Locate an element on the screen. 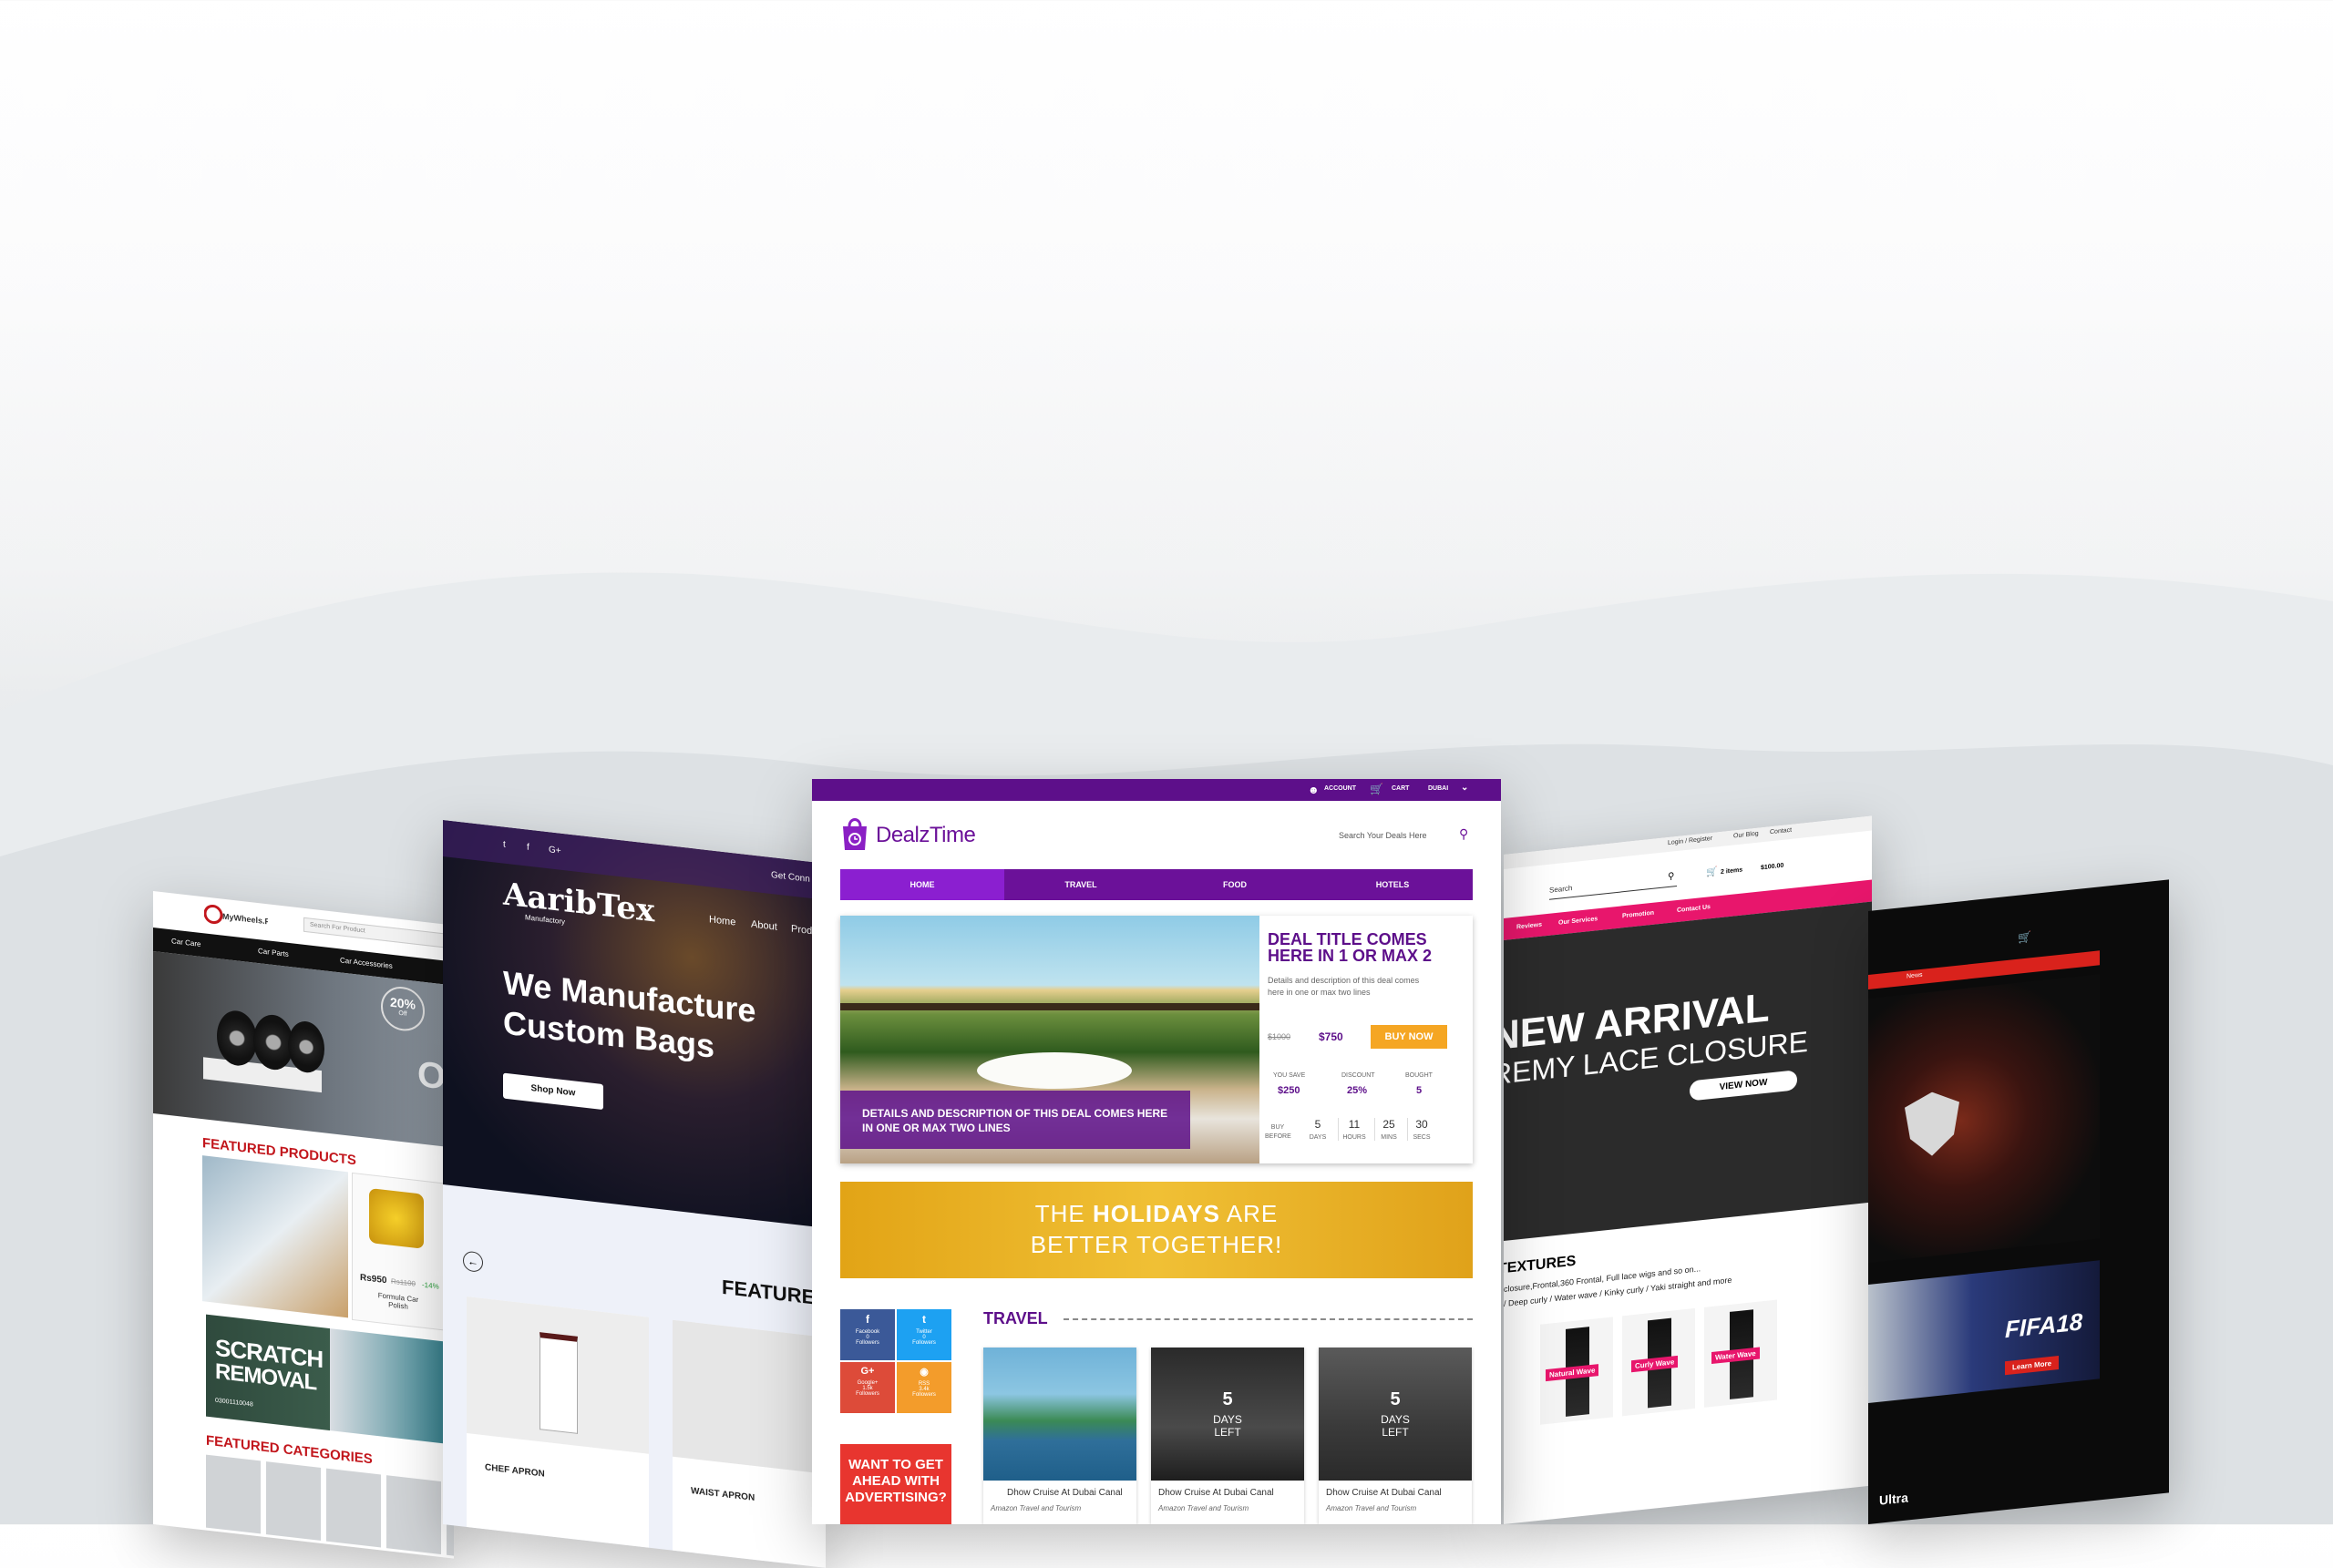 The image size is (2333, 1568). shield-icon is located at coordinates (1932, 1123).